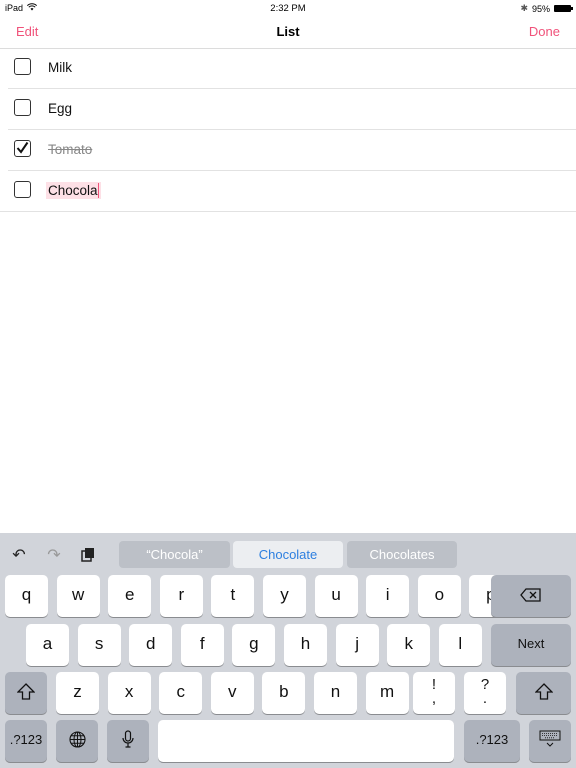 This screenshot has height=768, width=576. Describe the element at coordinates (99, 645) in the screenshot. I see `key-s: s` at that location.